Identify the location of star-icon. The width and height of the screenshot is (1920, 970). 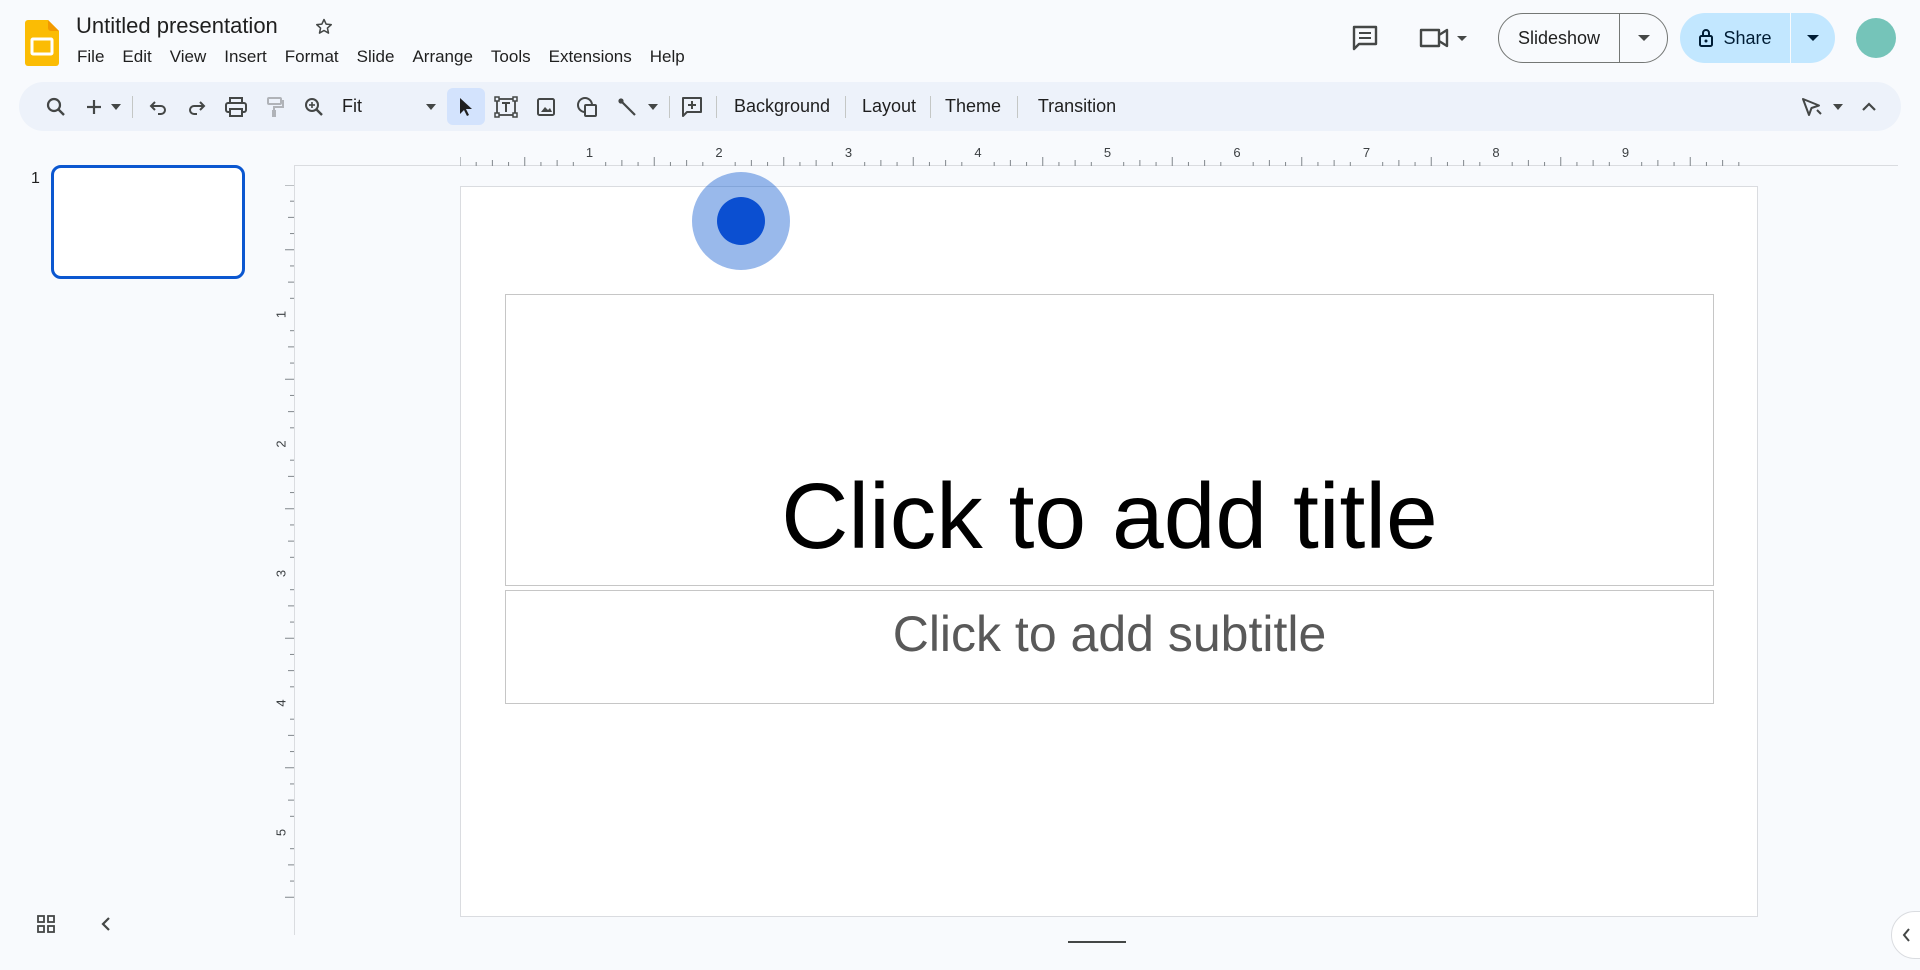
(324, 27).